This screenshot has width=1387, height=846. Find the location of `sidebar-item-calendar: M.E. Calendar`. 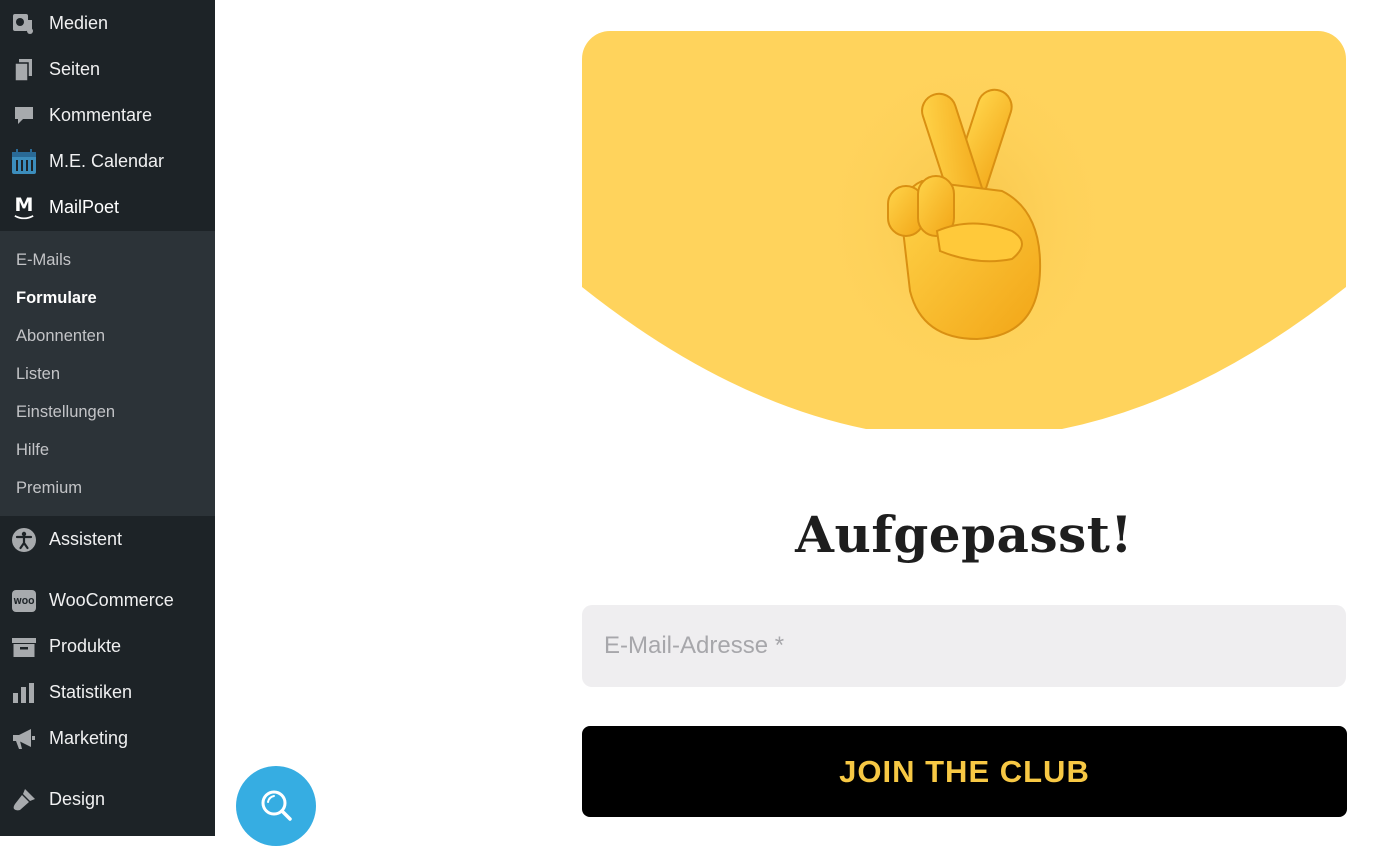

sidebar-item-calendar: M.E. Calendar is located at coordinates (107, 162).